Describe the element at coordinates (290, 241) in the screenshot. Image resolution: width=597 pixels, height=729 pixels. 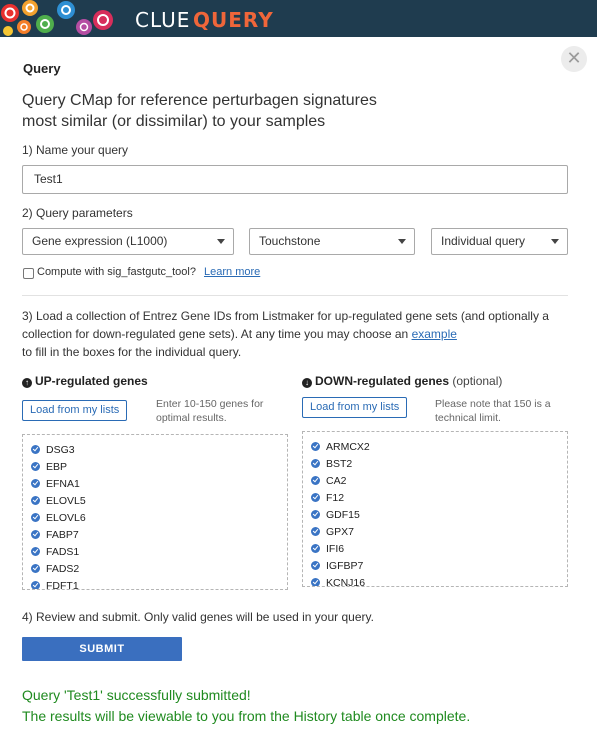
I see `dataset-value: Touchstone` at that location.